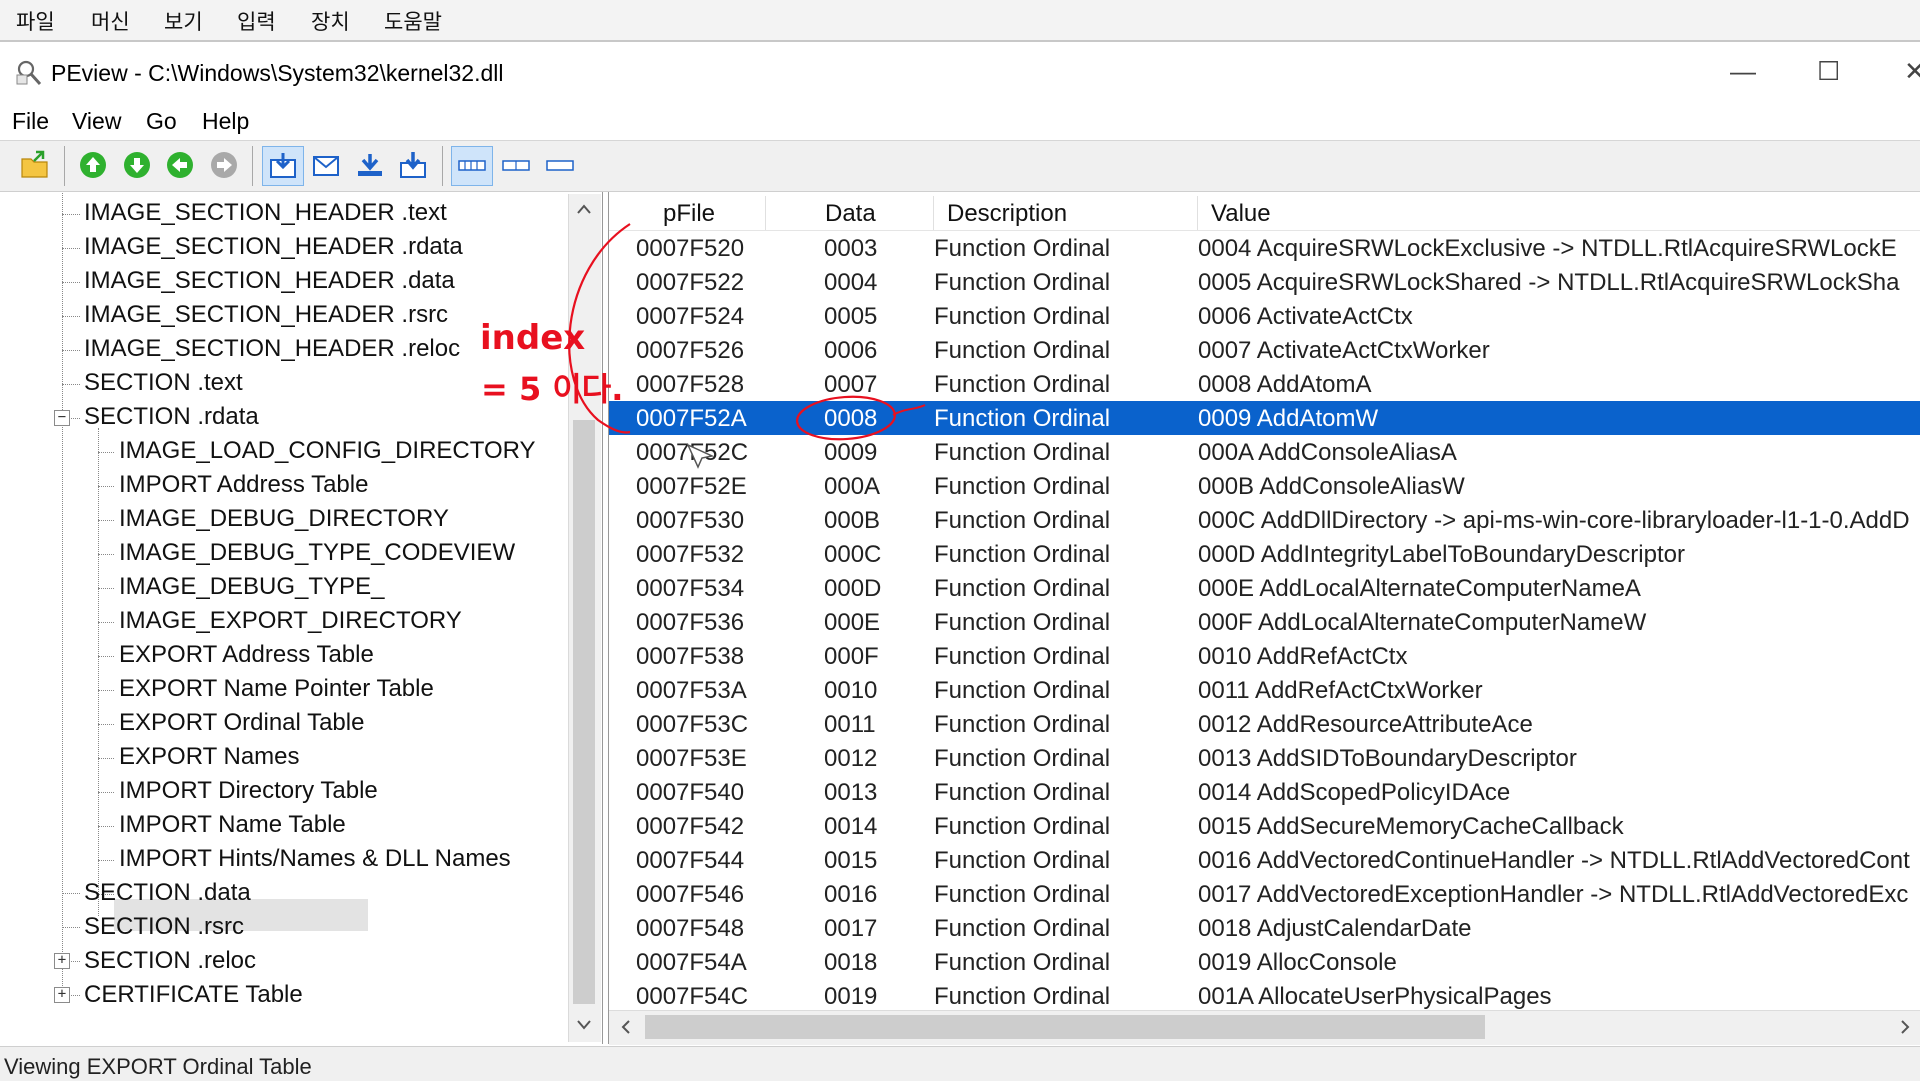 The image size is (1920, 1081). I want to click on tree-item: IMPORT Name Table, so click(232, 825).